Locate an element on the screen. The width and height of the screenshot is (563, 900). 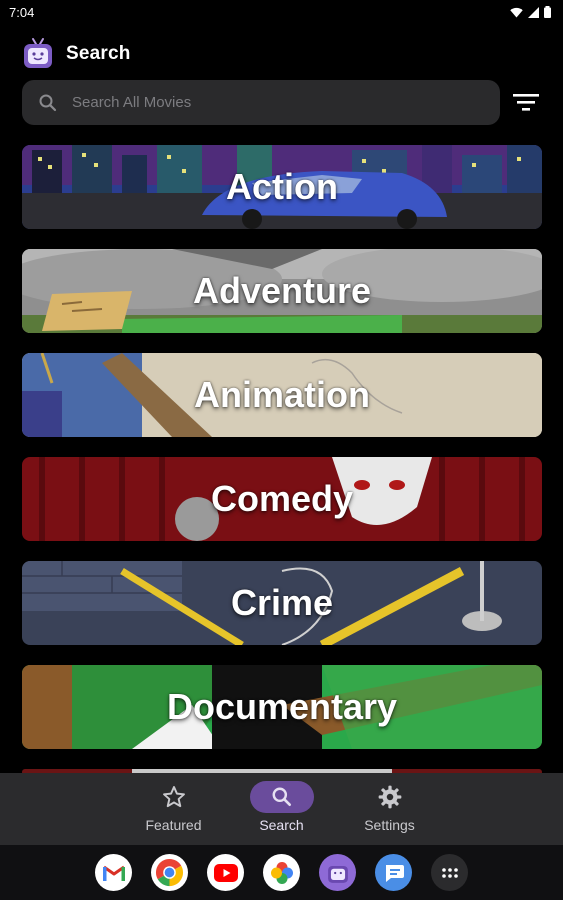
movie-app-icon is located at coordinates (337, 872).